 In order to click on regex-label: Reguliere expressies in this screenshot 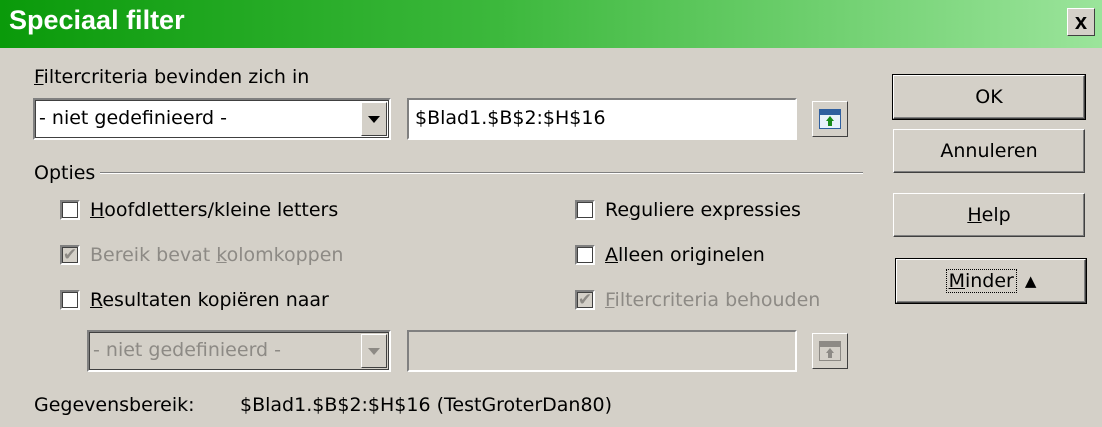, I will do `click(703, 210)`.